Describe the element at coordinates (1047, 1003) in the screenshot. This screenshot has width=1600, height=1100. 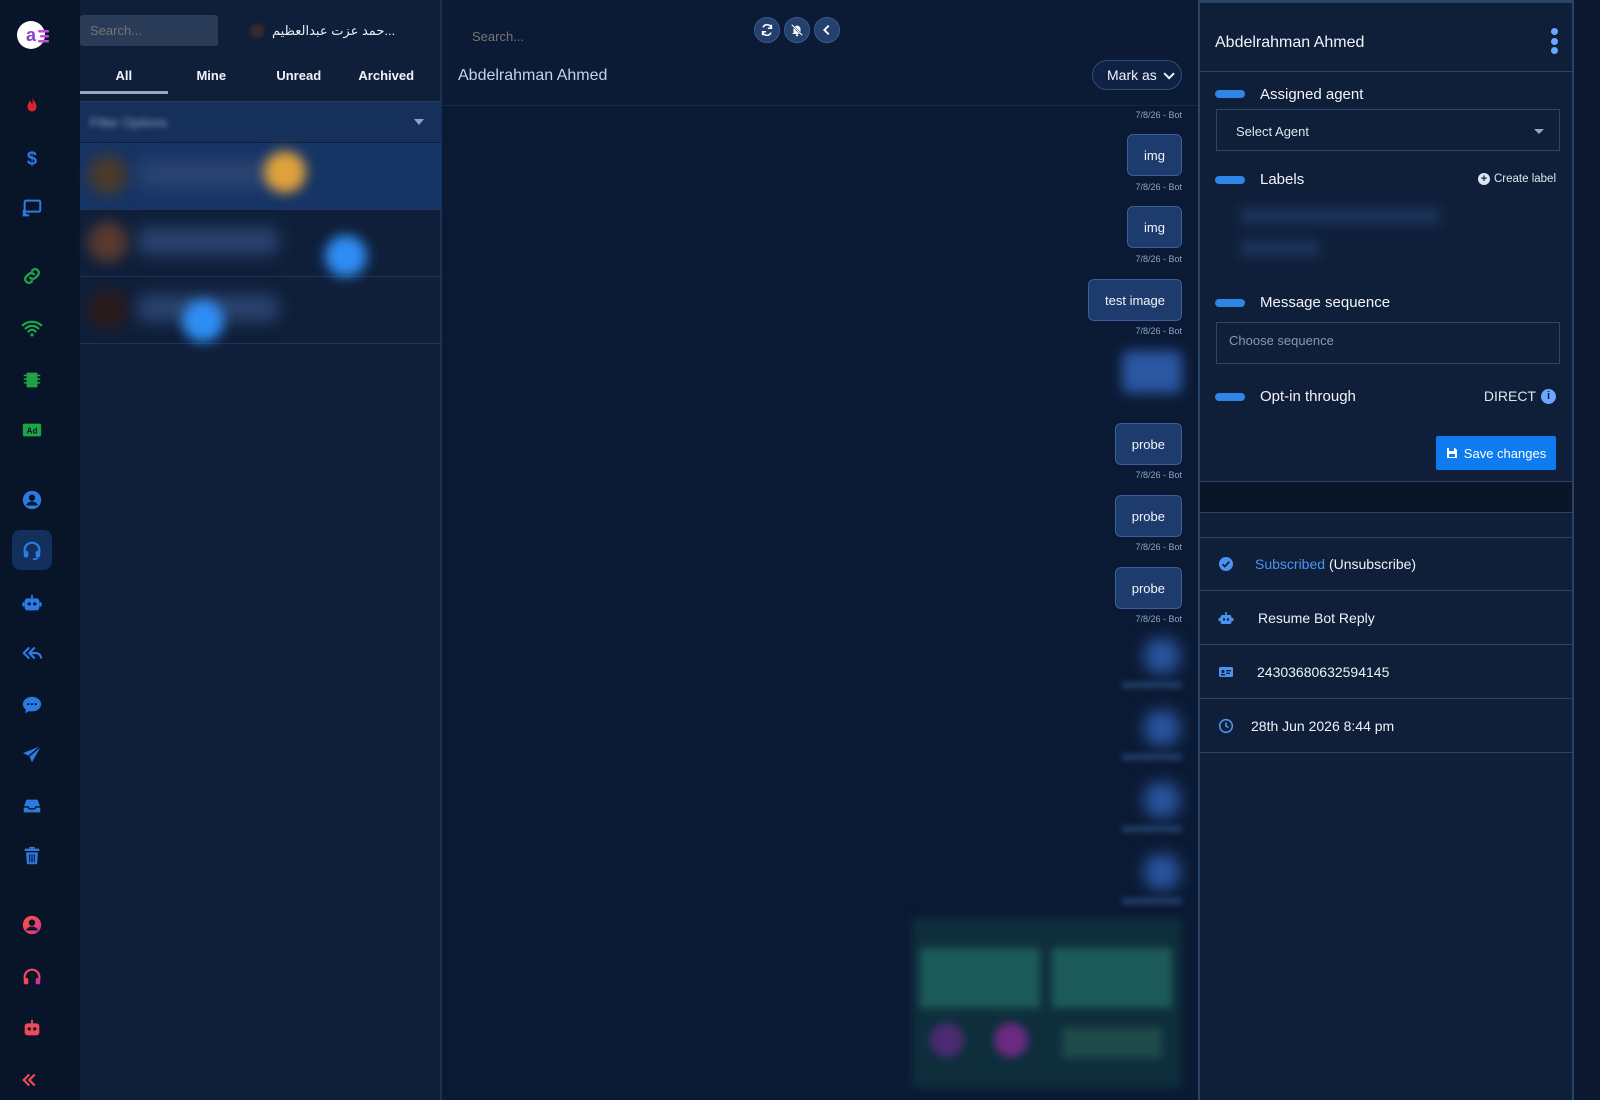
I see `image-attachment` at that location.